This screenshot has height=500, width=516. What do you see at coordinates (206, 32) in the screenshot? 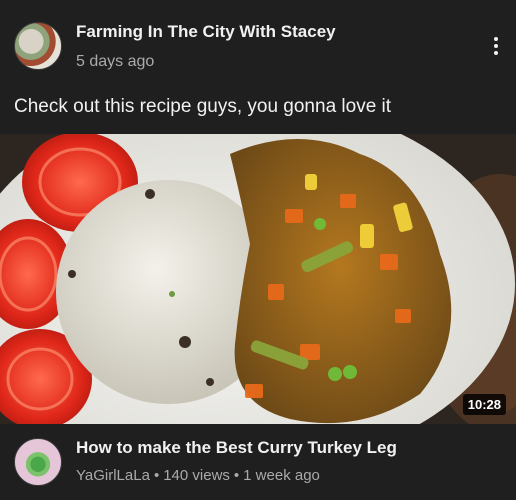
I see `channel-name: Farming In The City With Stacey` at bounding box center [206, 32].